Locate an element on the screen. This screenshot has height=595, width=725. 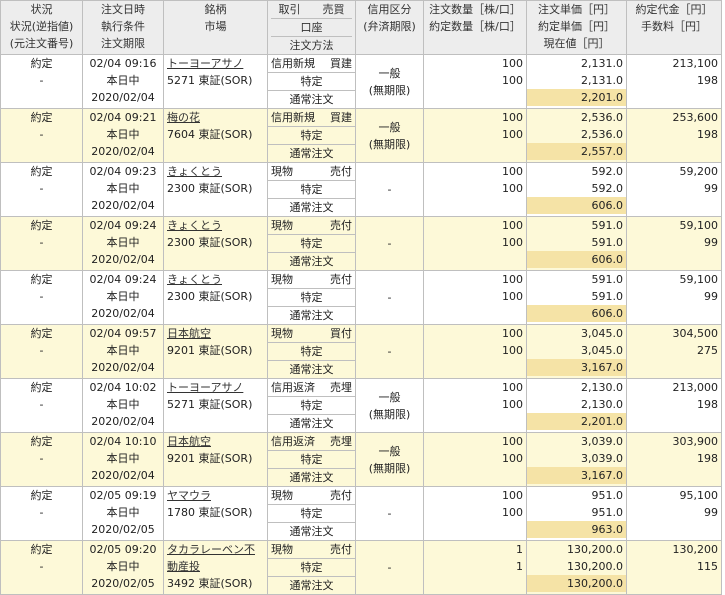
amount-cell: 213,100 198 is located at coordinates (674, 81).